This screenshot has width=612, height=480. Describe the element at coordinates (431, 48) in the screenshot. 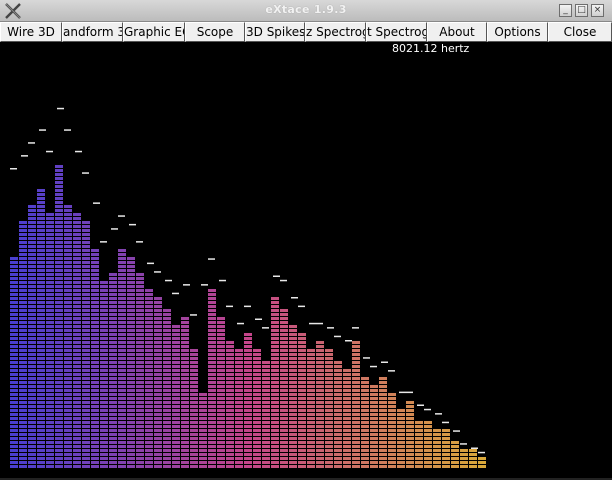

I see `frequency-readout: 8021.12 hertz` at that location.